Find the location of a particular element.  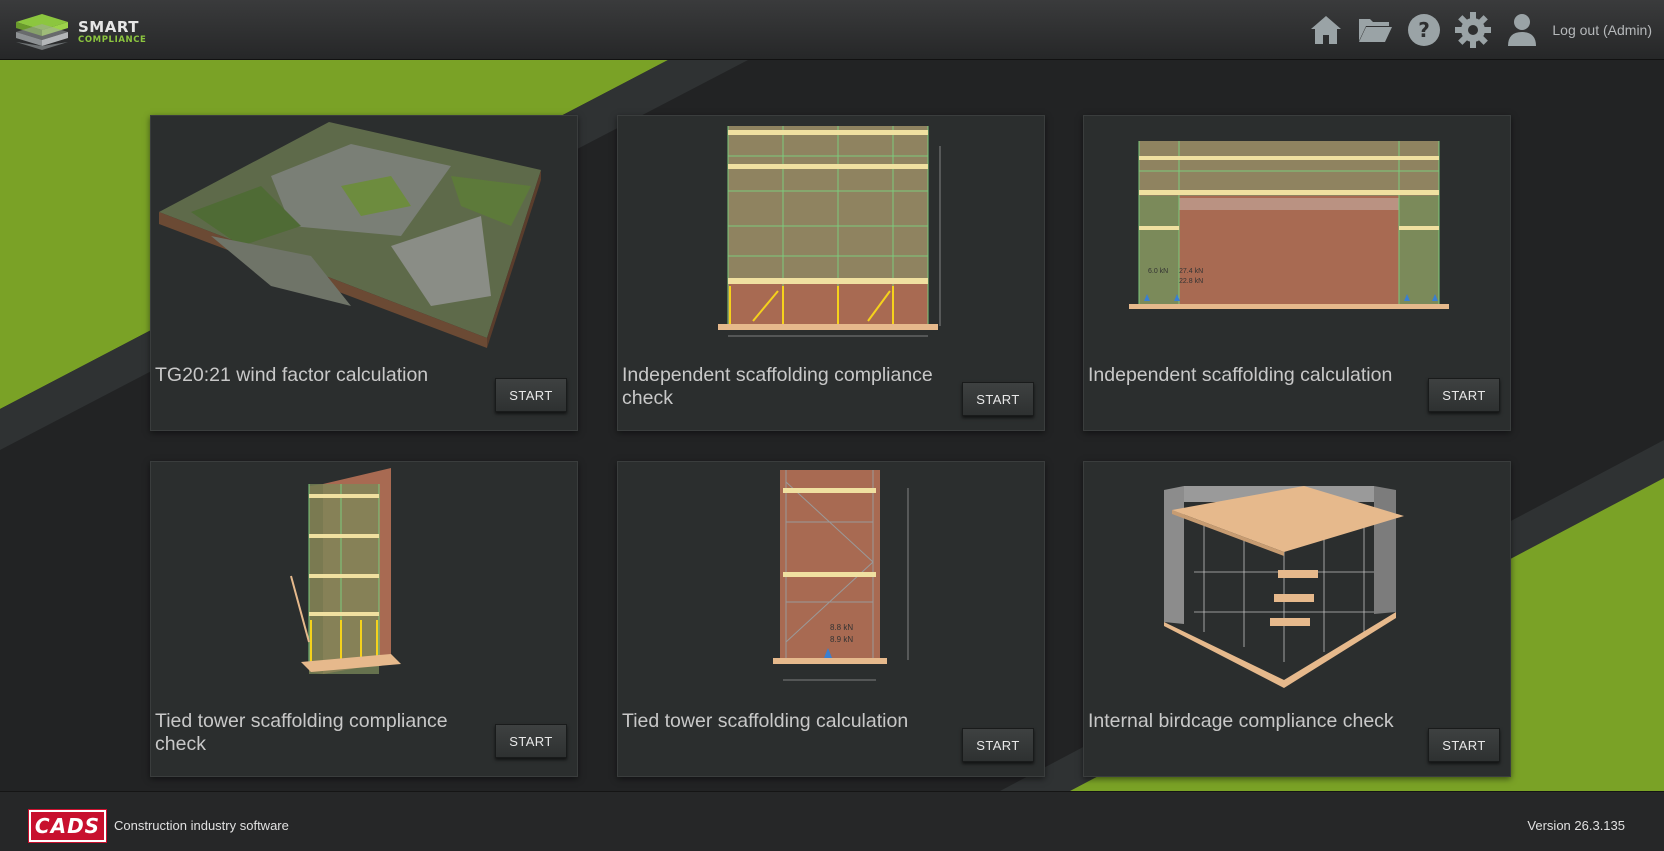

scaffold-elevation-thumbnail is located at coordinates (829, 231).